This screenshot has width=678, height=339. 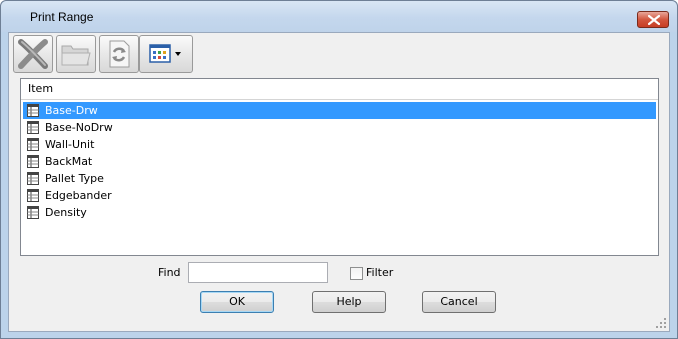 What do you see at coordinates (349, 302) in the screenshot?
I see `help-button: Help` at bounding box center [349, 302].